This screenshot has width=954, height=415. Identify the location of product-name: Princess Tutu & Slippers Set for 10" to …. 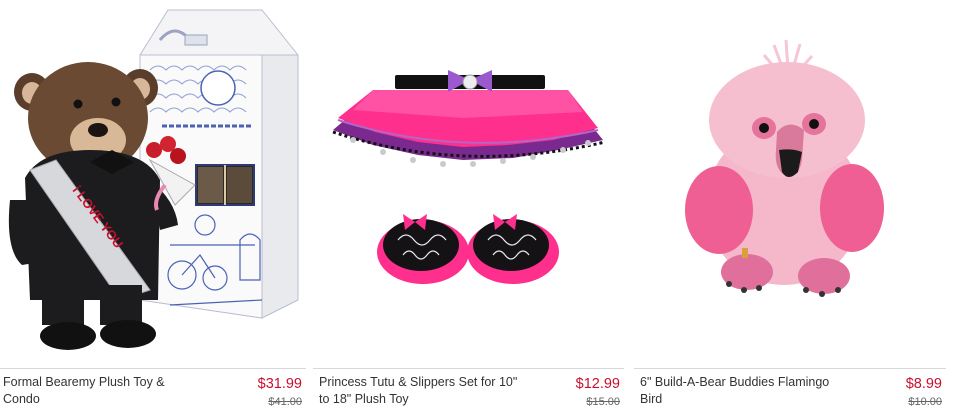
(419, 391).